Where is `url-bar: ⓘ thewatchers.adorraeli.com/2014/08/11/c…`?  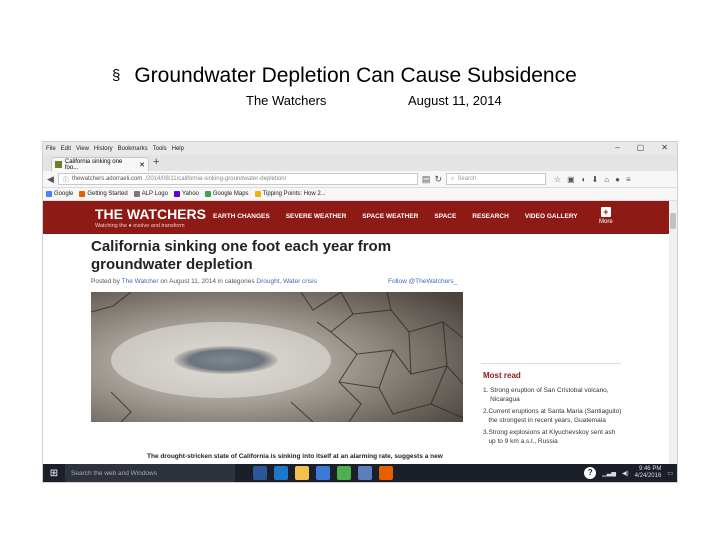 url-bar: ⓘ thewatchers.adorraeli.com/2014/08/11/c… is located at coordinates (237, 179).